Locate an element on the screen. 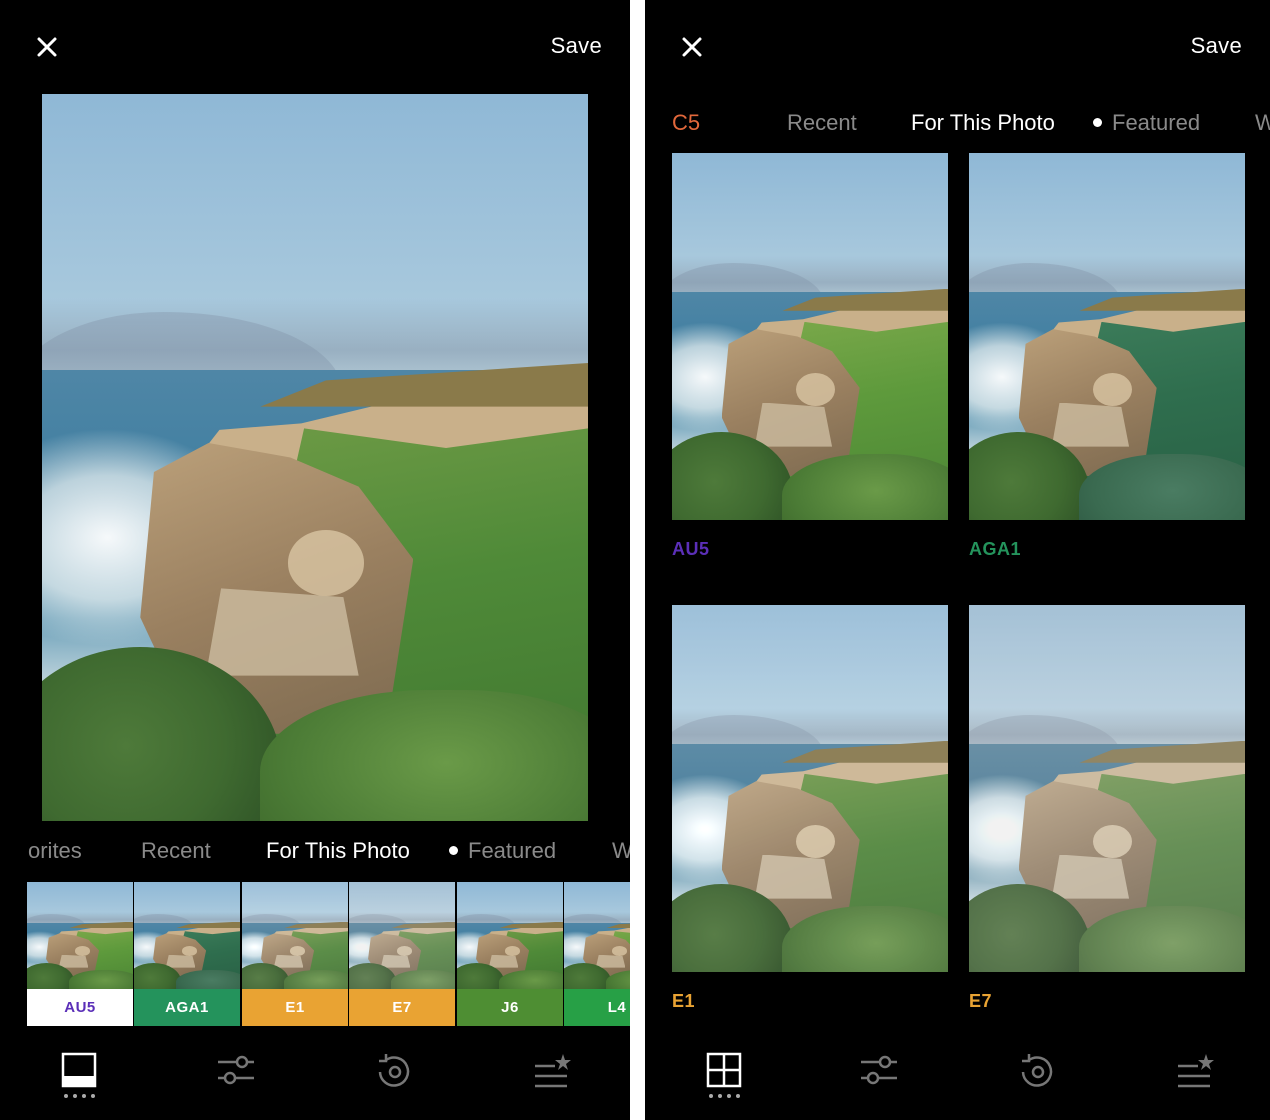 This screenshot has width=1270, height=1120. preset-thumb-l4: L4 is located at coordinates (597, 954).